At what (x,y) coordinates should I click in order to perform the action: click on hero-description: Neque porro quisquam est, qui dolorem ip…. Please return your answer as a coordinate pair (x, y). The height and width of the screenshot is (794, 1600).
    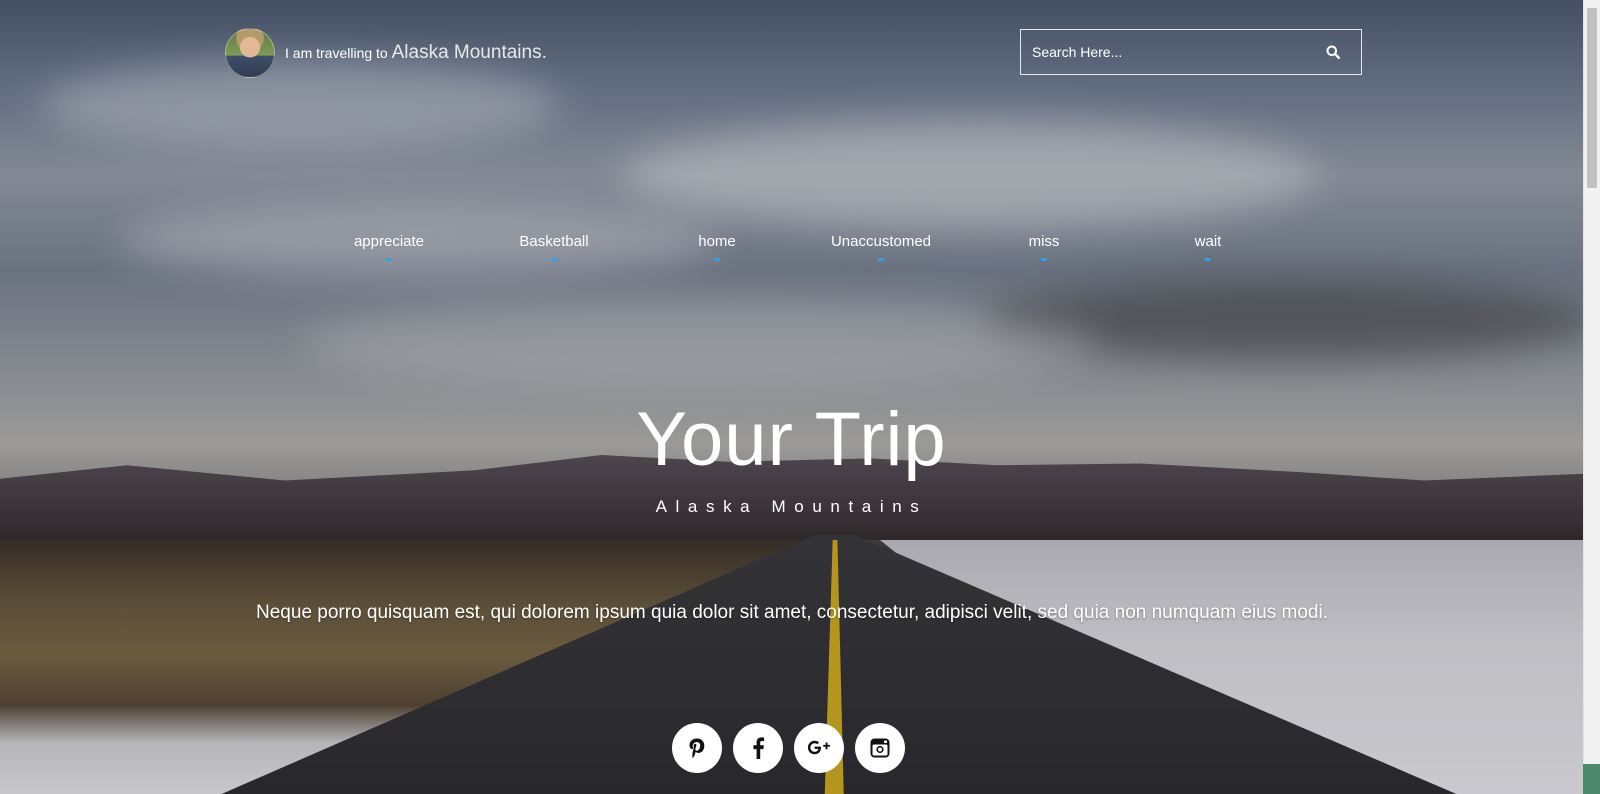
    Looking at the image, I should click on (792, 612).